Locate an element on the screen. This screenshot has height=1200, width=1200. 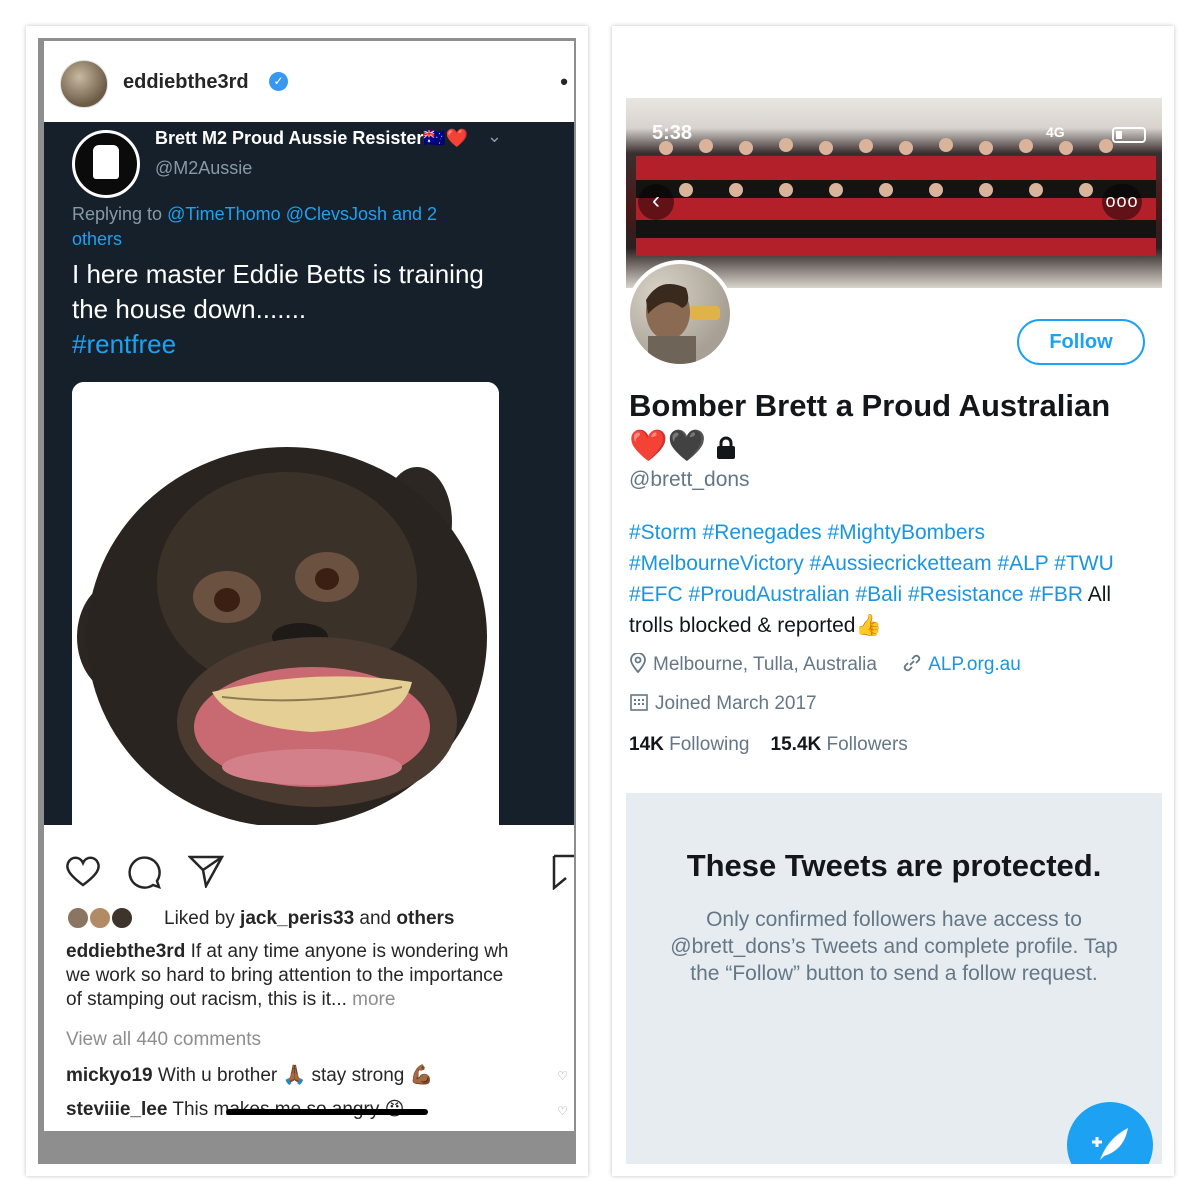
caption-line-1: If at any time anyone is wondering wh is located at coordinates (347, 951).